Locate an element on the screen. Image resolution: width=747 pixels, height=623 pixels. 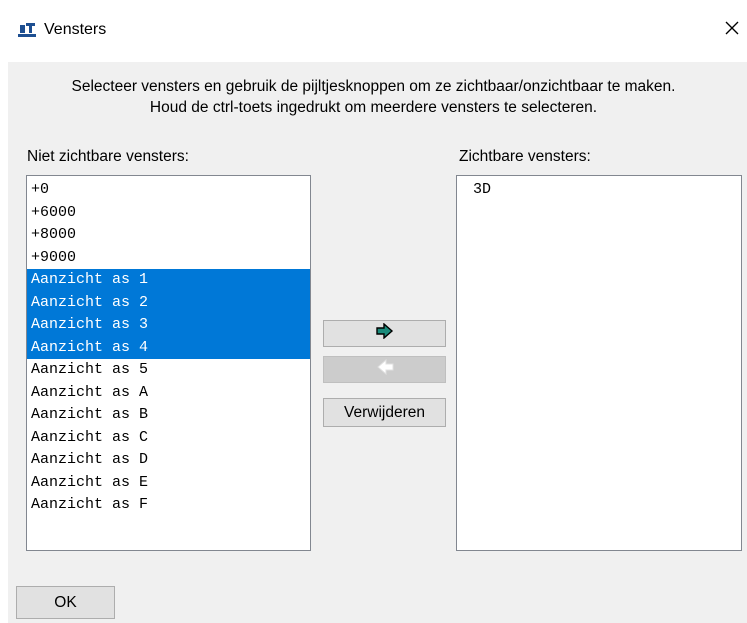
arrow-right-icon is located at coordinates (384, 333).